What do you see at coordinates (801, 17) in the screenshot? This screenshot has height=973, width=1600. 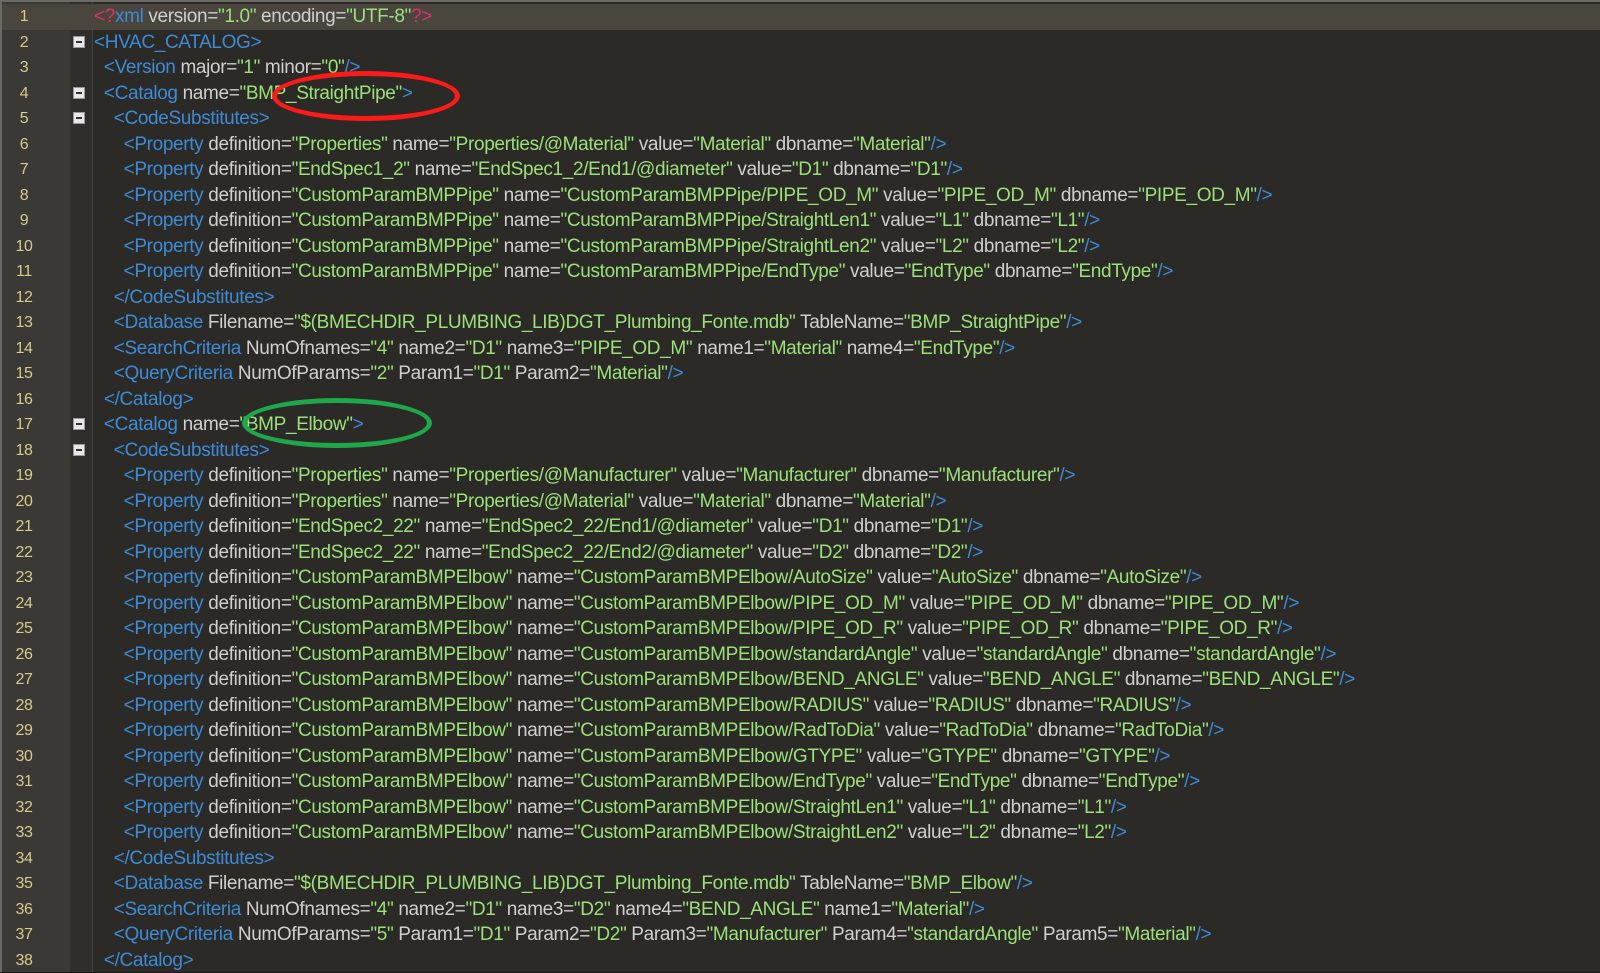 I see `code-line: 1<?xml version="1.0" encoding="UTF-8"?>` at bounding box center [801, 17].